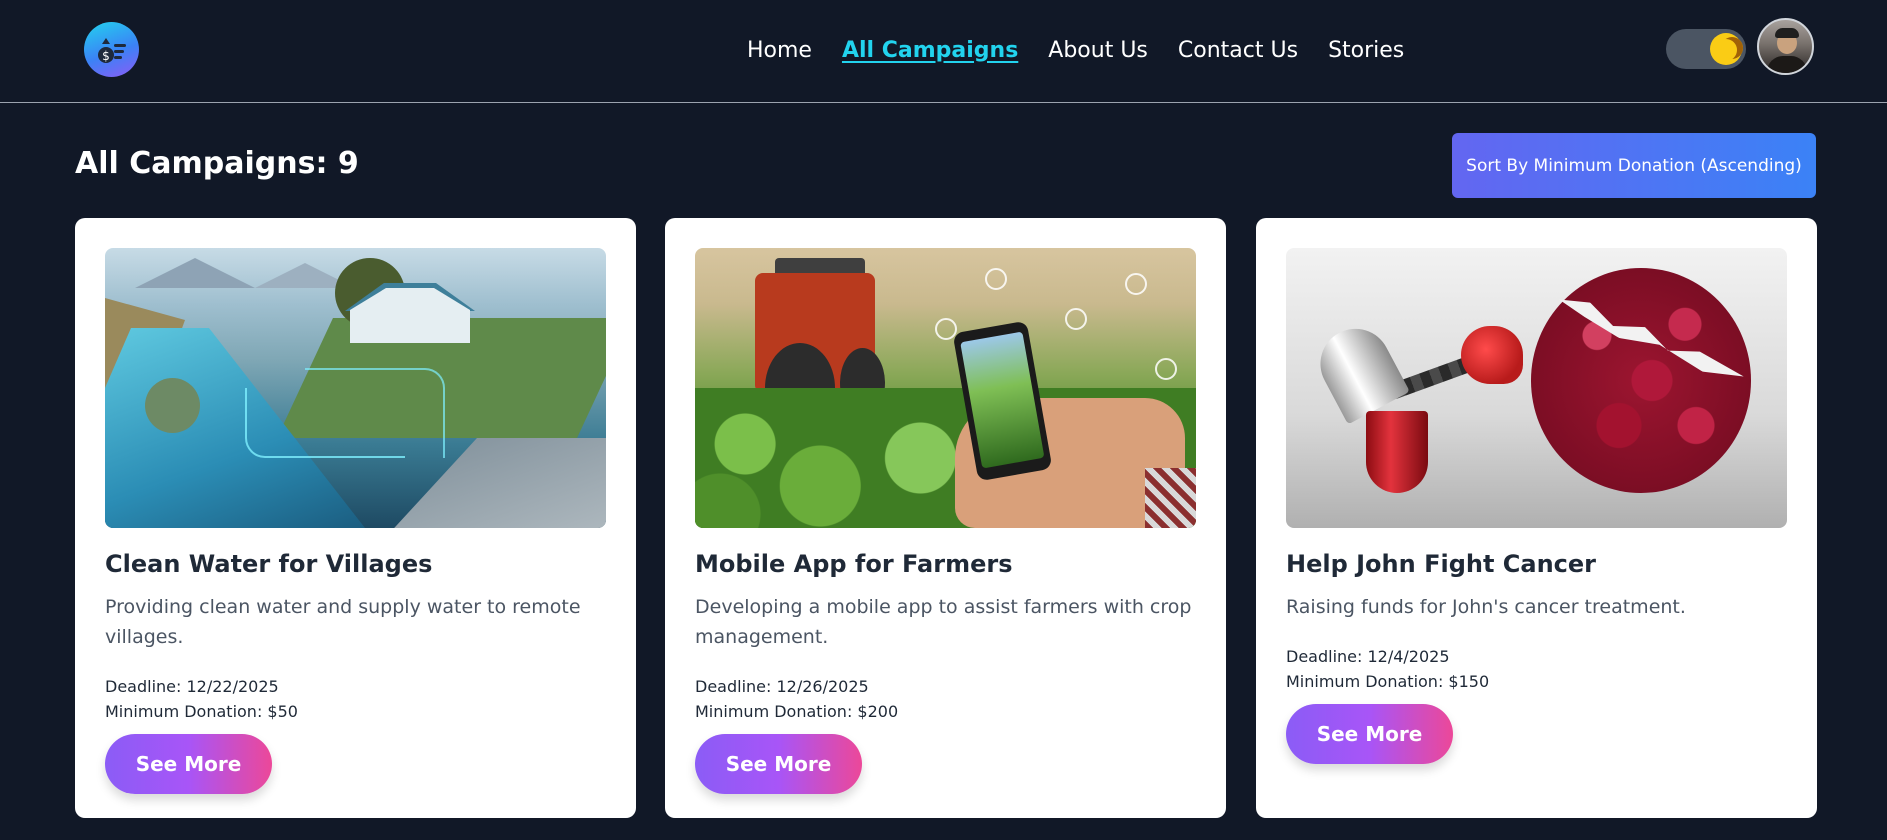 This screenshot has height=840, width=1887. Describe the element at coordinates (355, 388) in the screenshot. I see `campaign-image-clean-water` at that location.